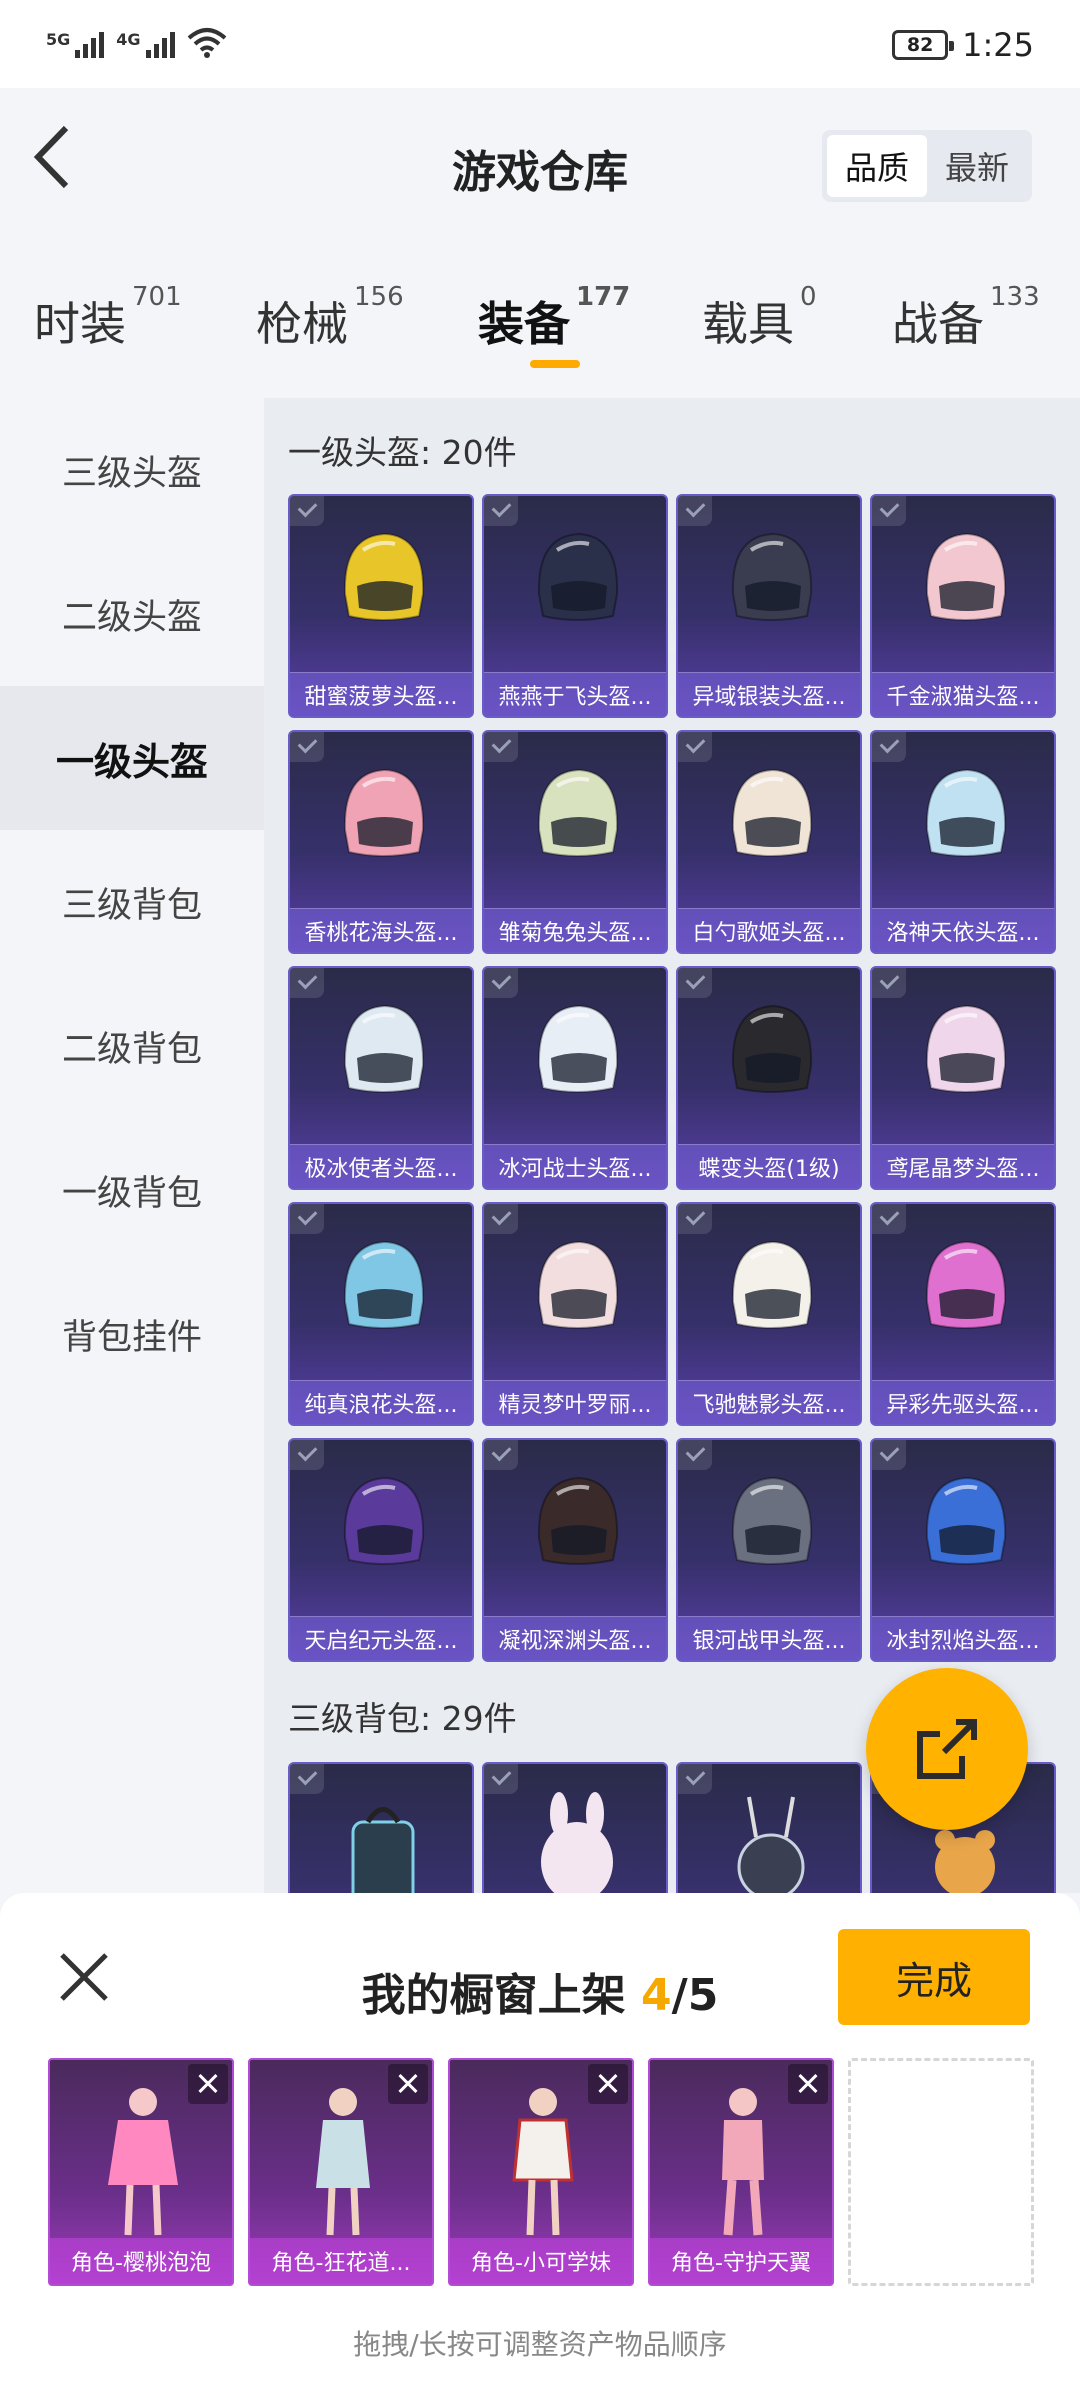 This screenshot has height=2400, width=1080. Describe the element at coordinates (206, 43) in the screenshot. I see `wifi-icon` at that location.